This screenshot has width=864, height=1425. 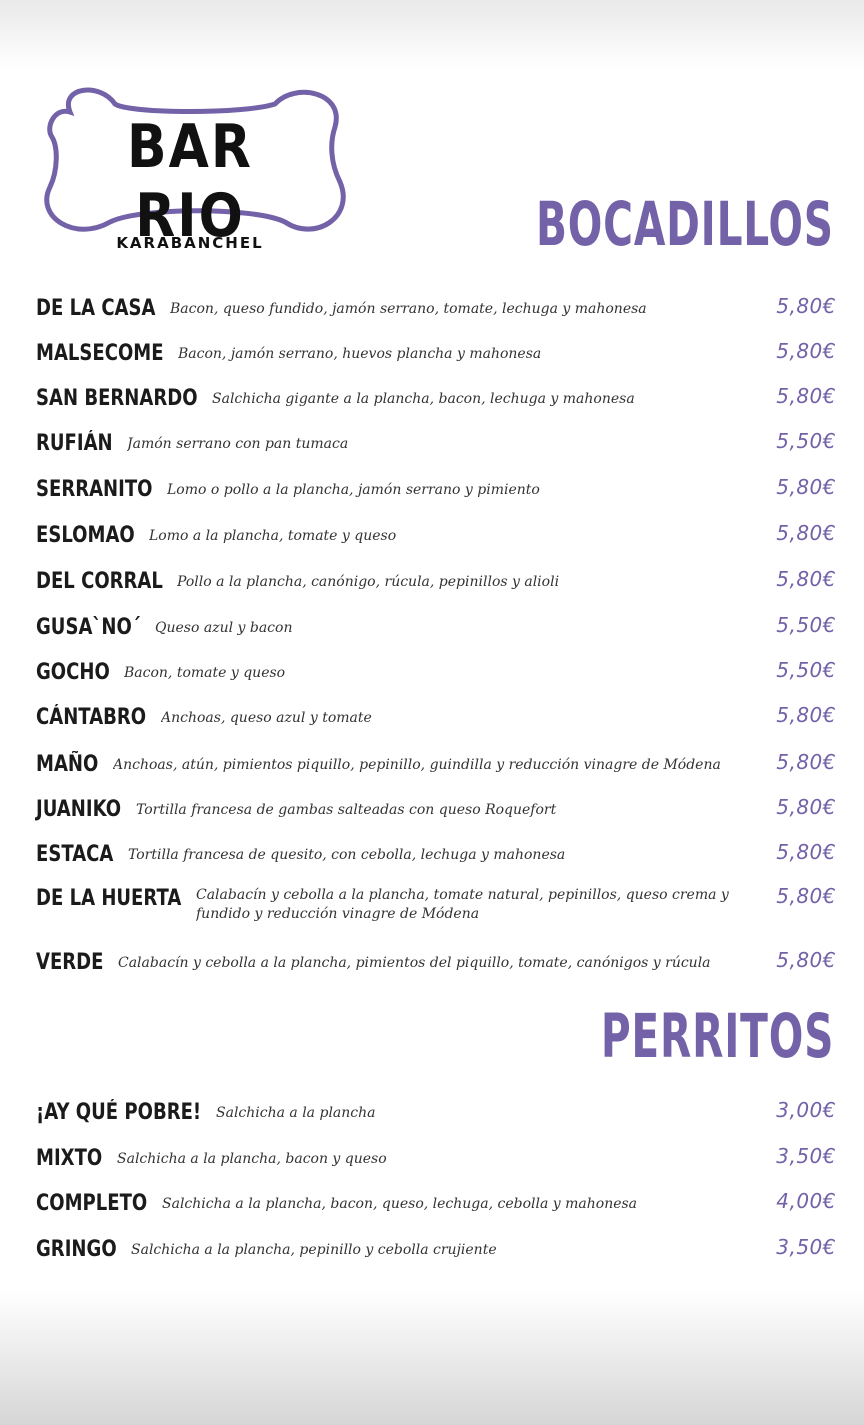 What do you see at coordinates (69, 1158) in the screenshot?
I see `item-name: MIXTO` at bounding box center [69, 1158].